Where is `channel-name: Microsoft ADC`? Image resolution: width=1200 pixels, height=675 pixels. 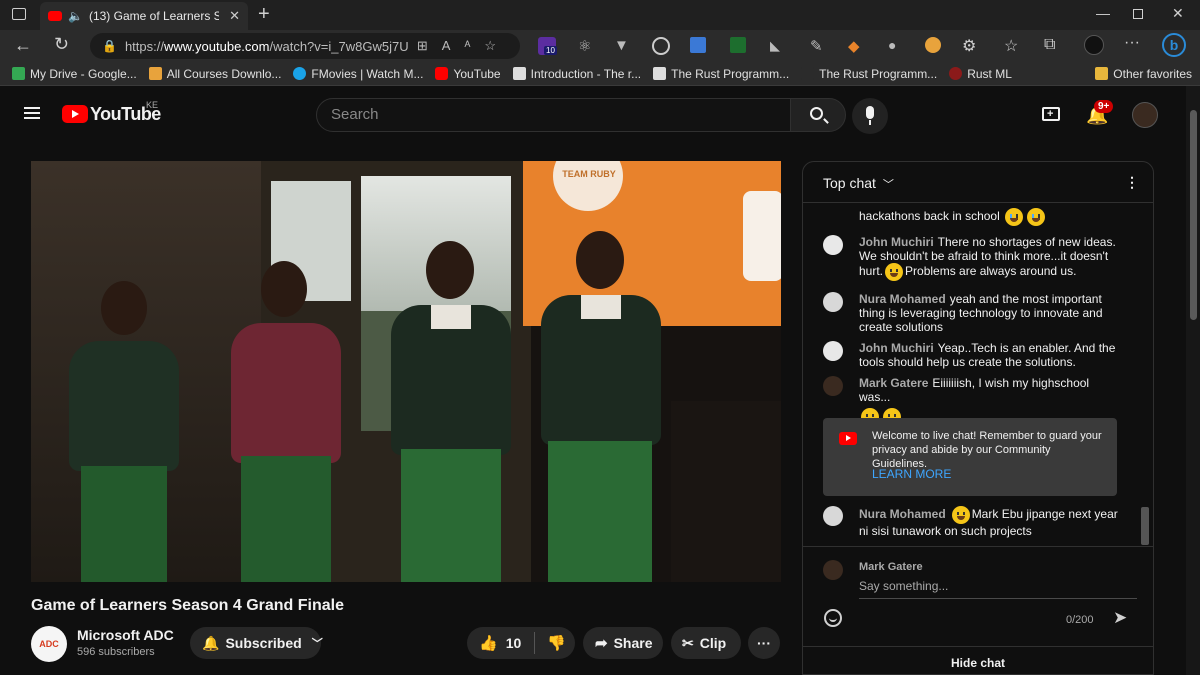 channel-name: Microsoft ADC is located at coordinates (125, 635).